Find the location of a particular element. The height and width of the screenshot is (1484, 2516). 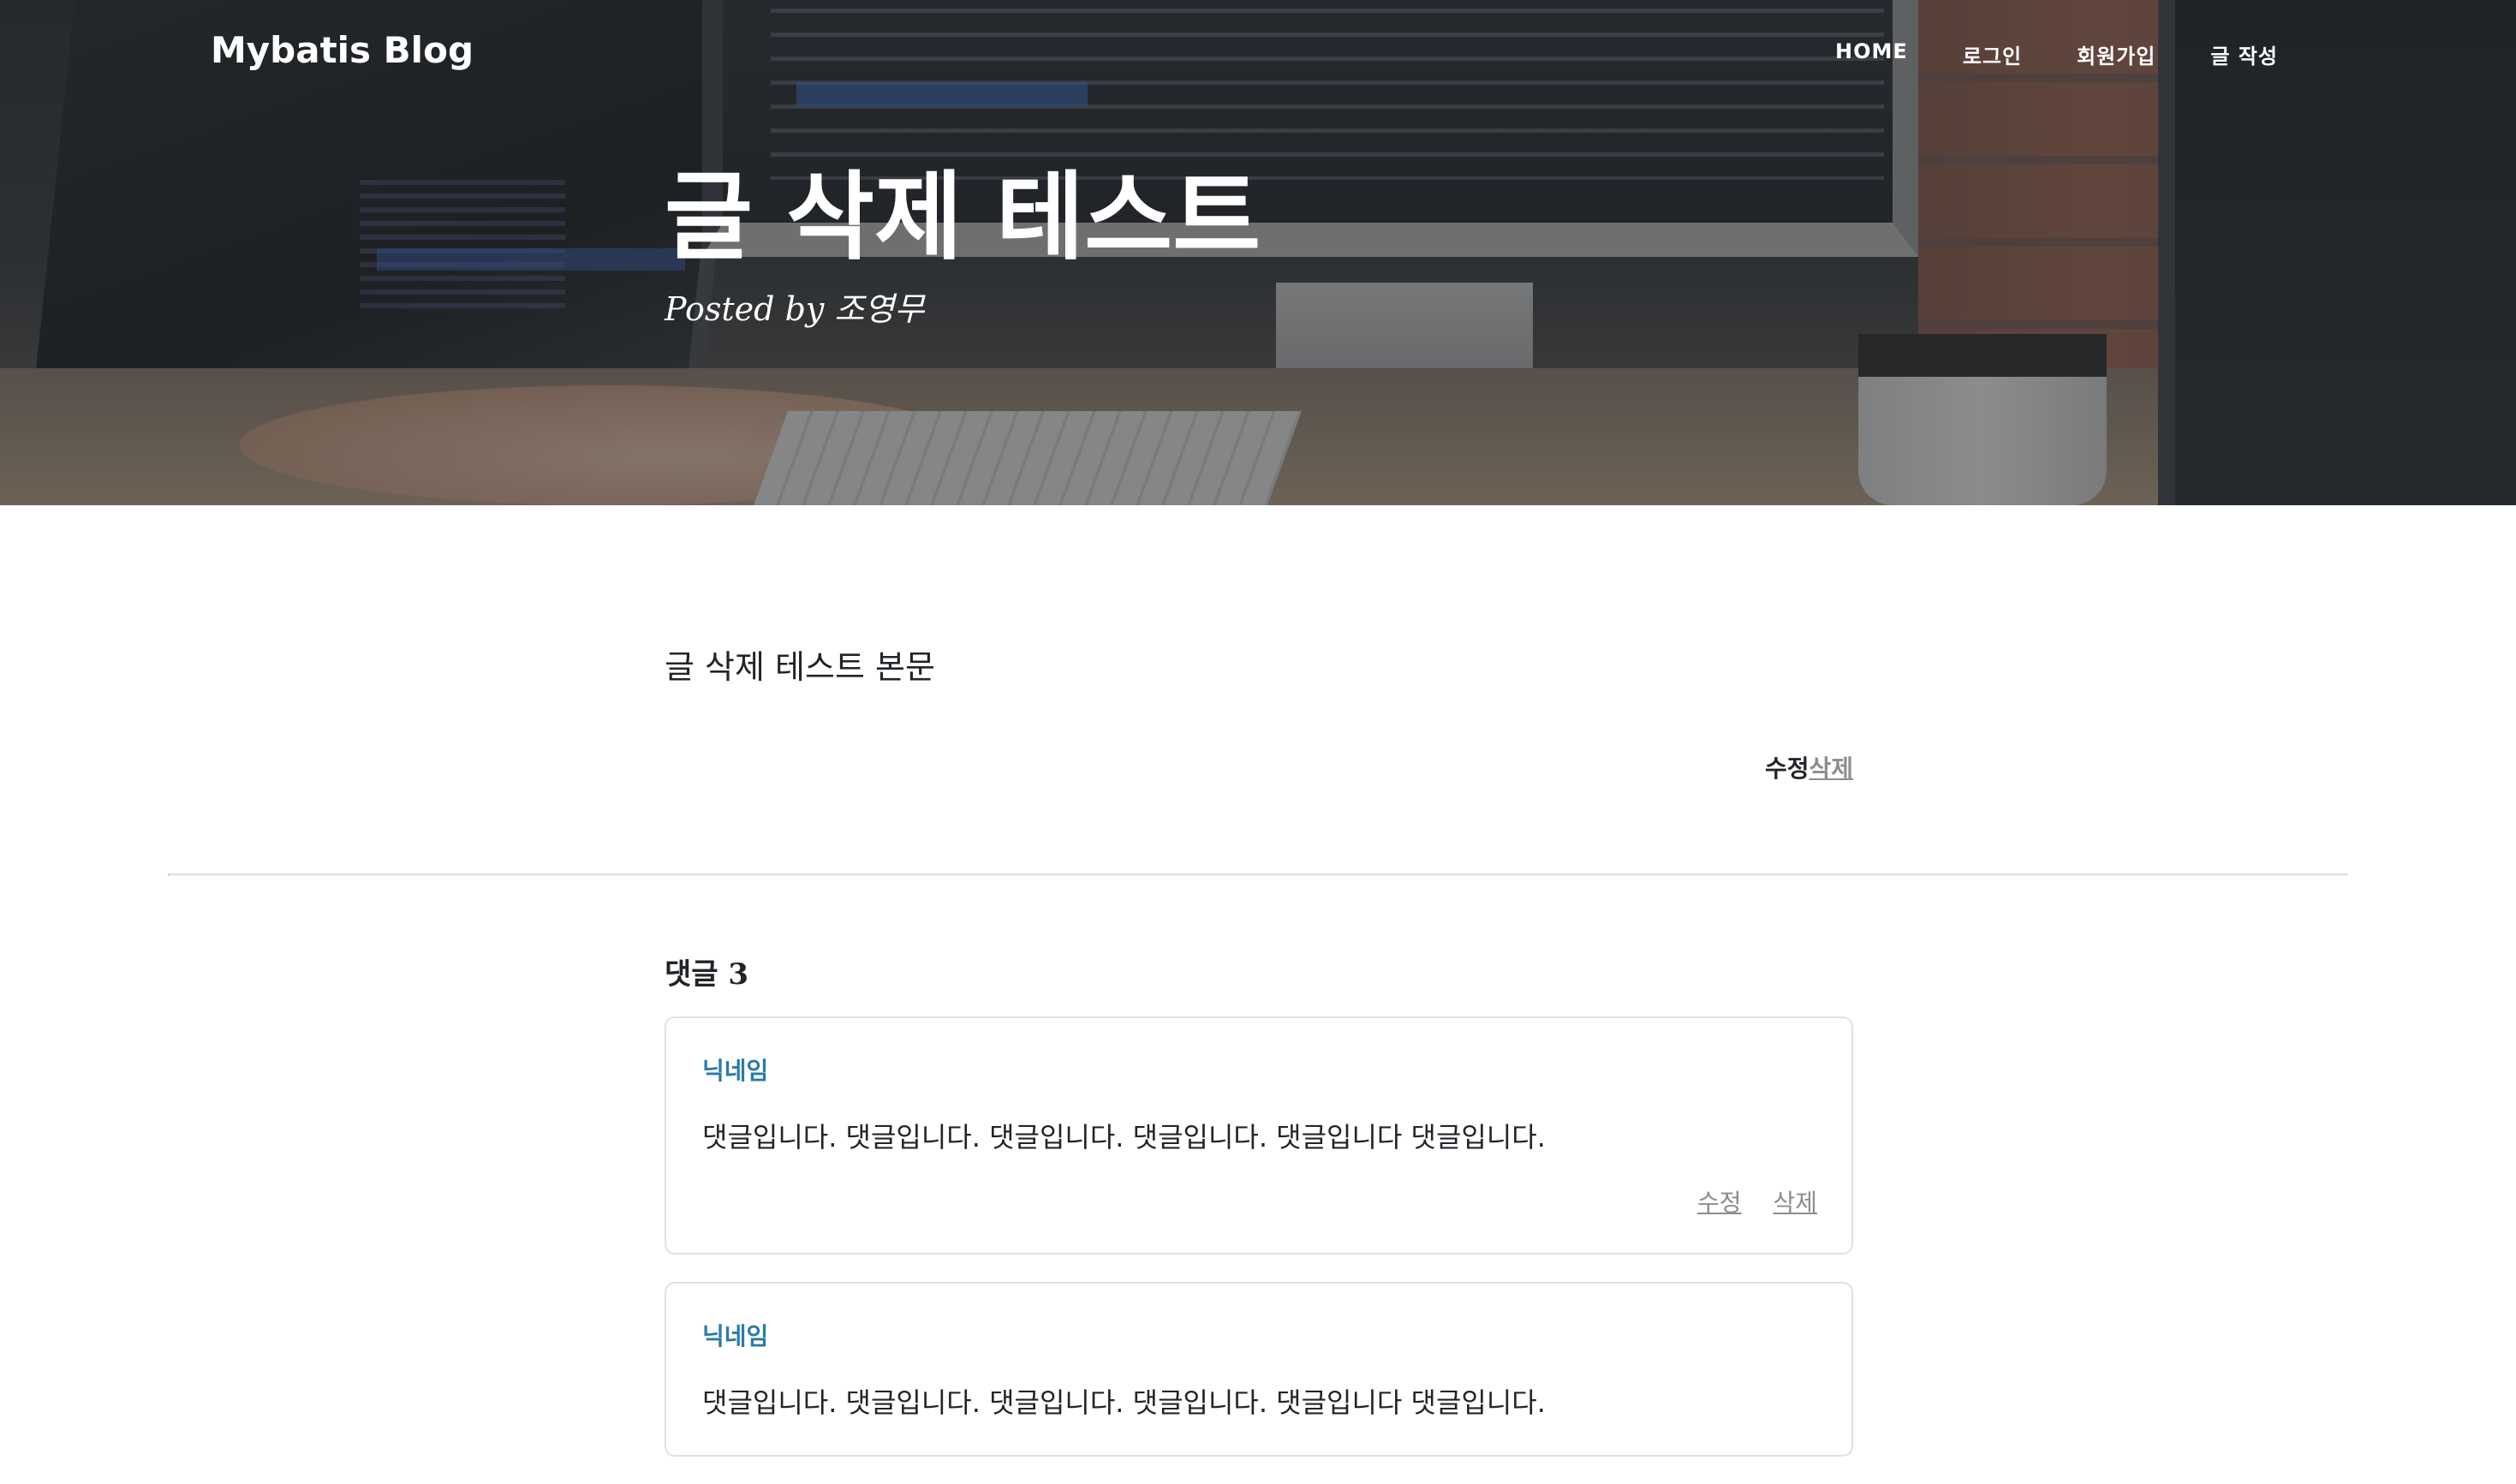

content-divider is located at coordinates (1258, 875).